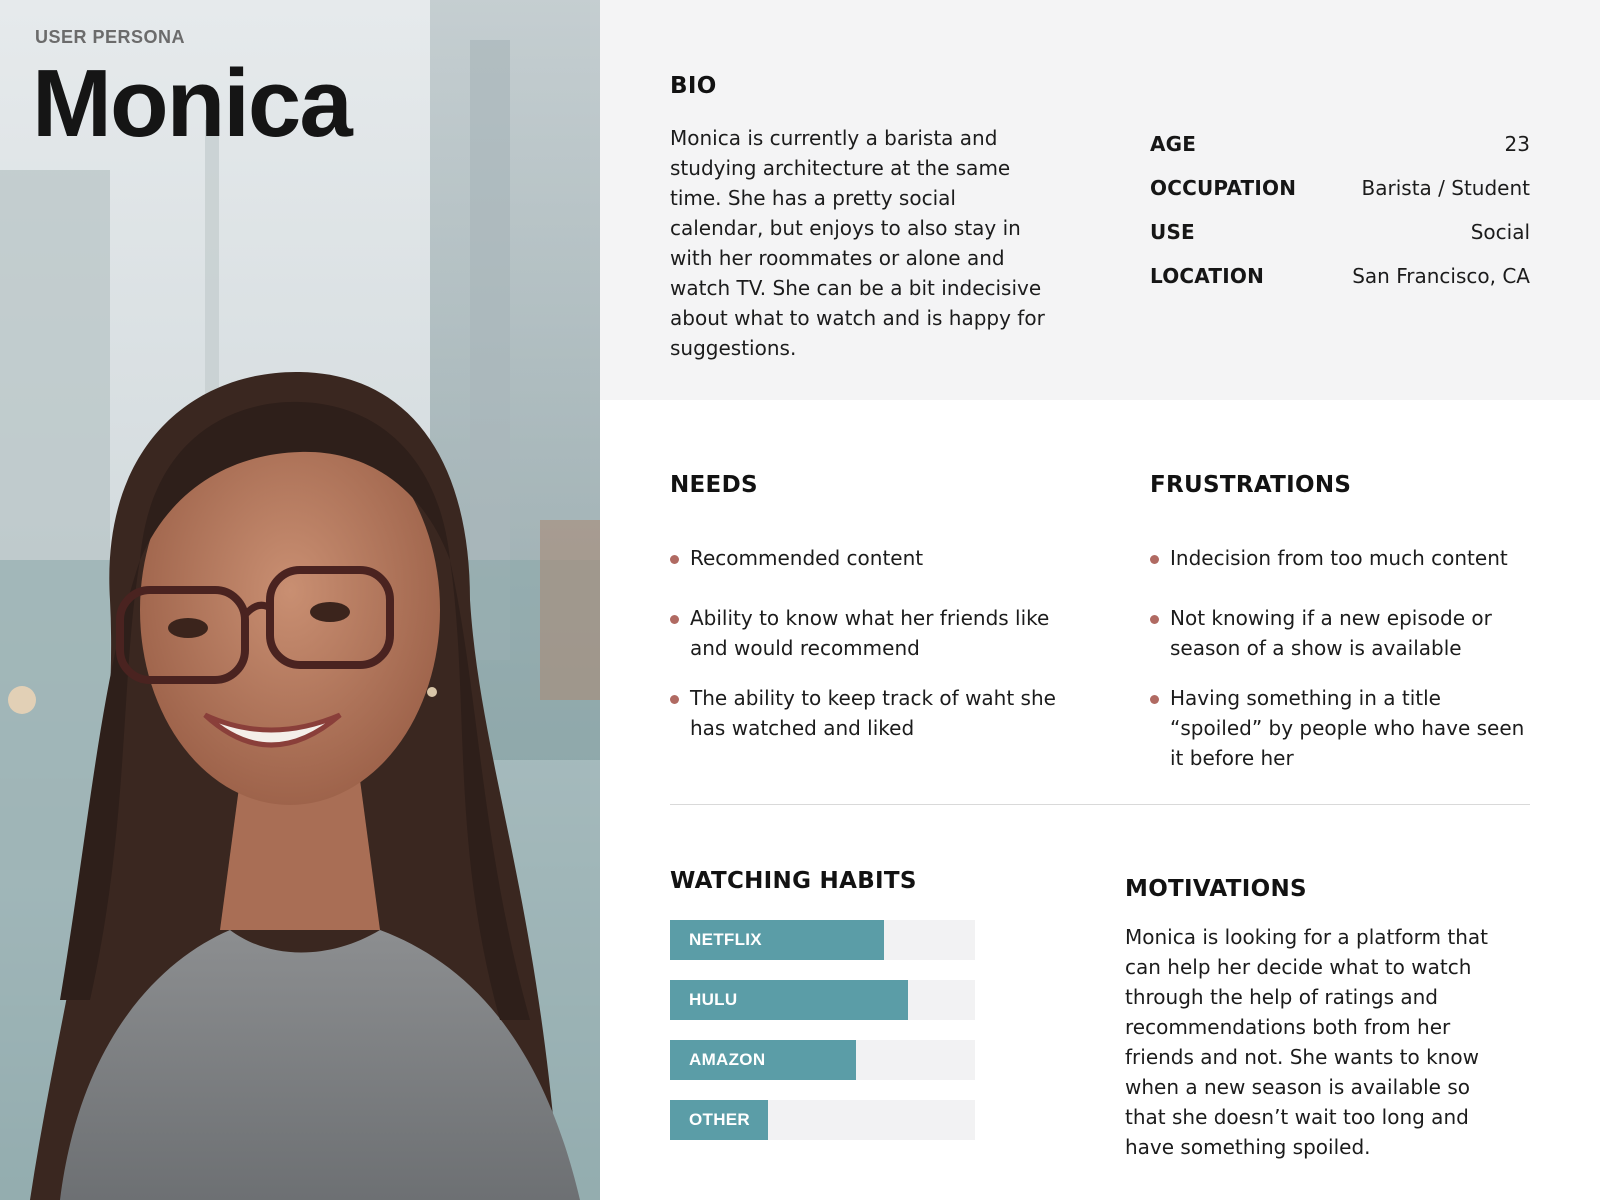 The width and height of the screenshot is (1600, 1200). Describe the element at coordinates (714, 485) in the screenshot. I see `needs-title: NEEDS` at that location.